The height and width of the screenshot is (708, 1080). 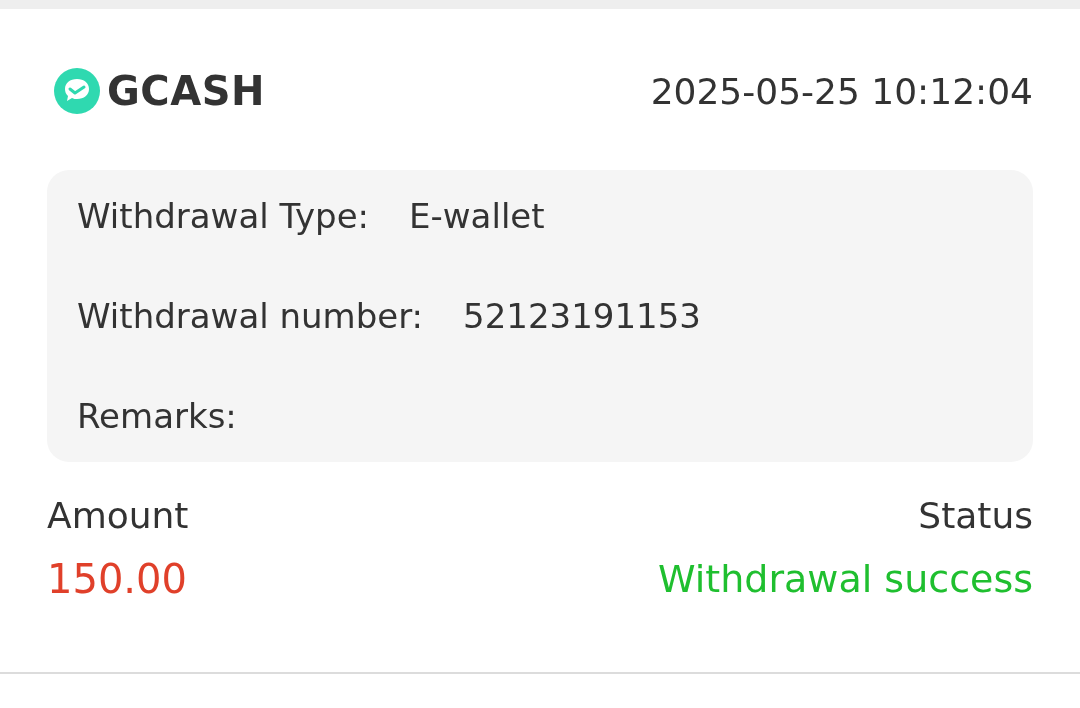 What do you see at coordinates (157, 416) in the screenshot?
I see `detail-label: Remarks:` at bounding box center [157, 416].